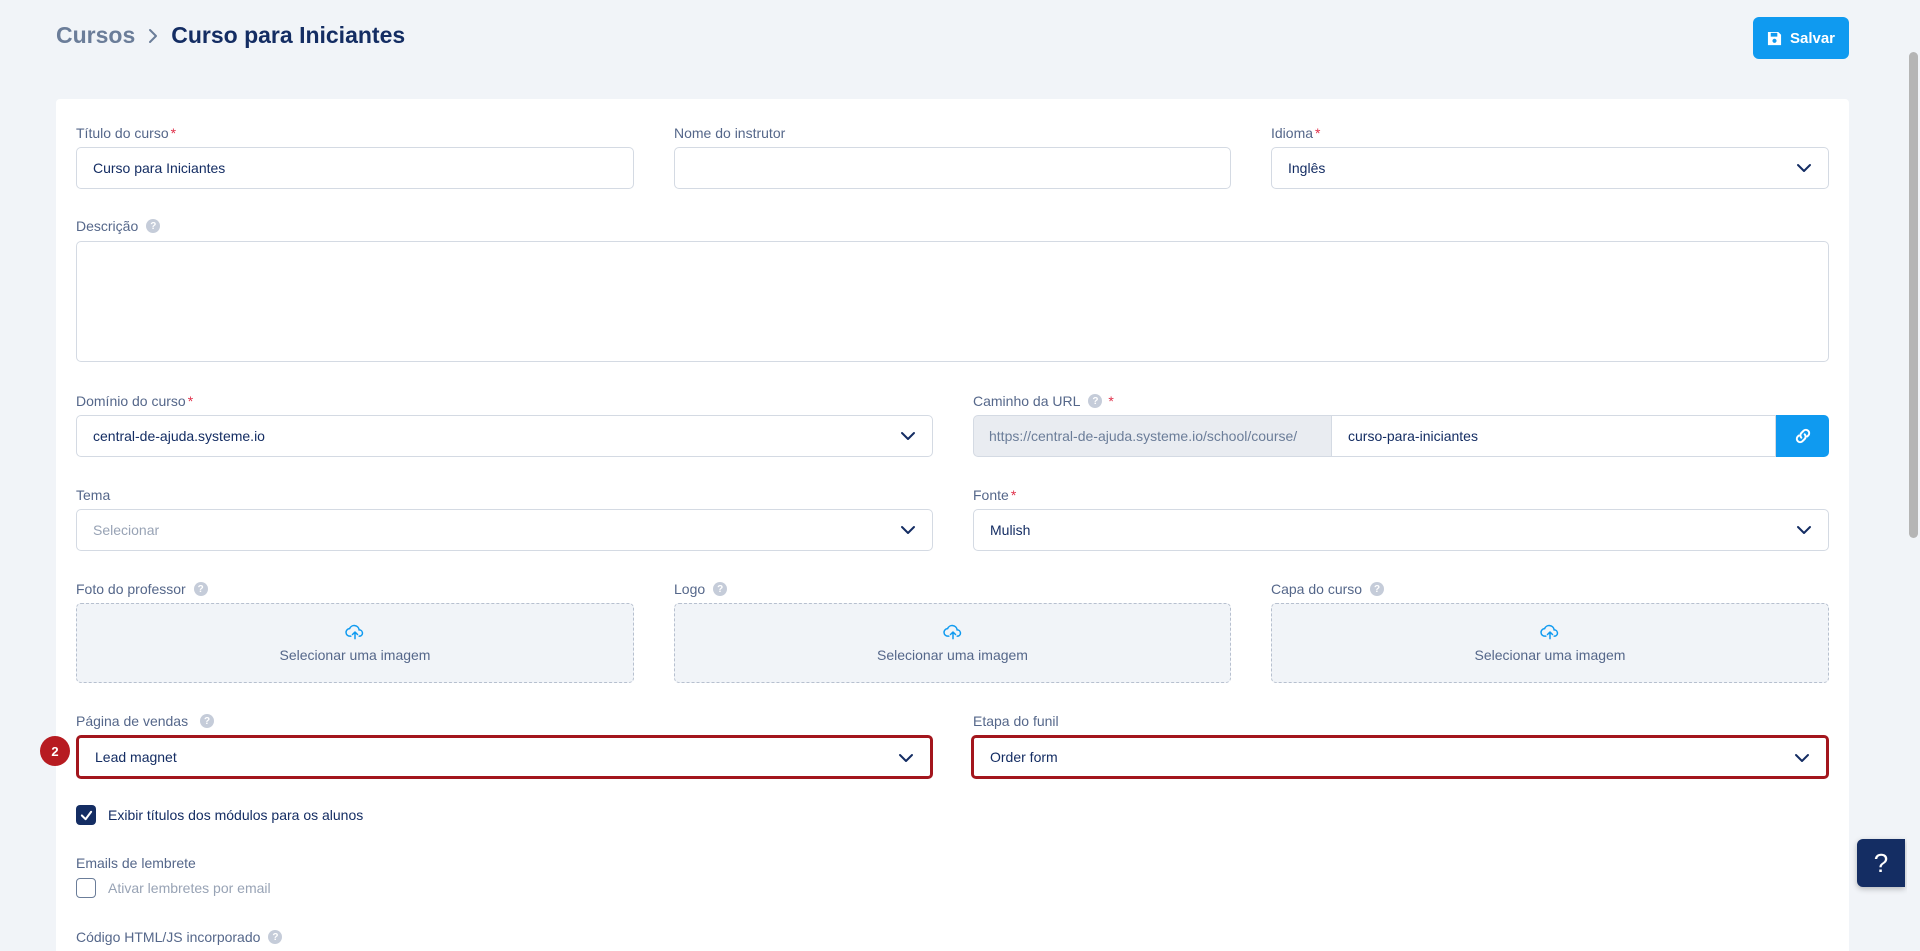  I want to click on language-select: Inglês, so click(1550, 168).